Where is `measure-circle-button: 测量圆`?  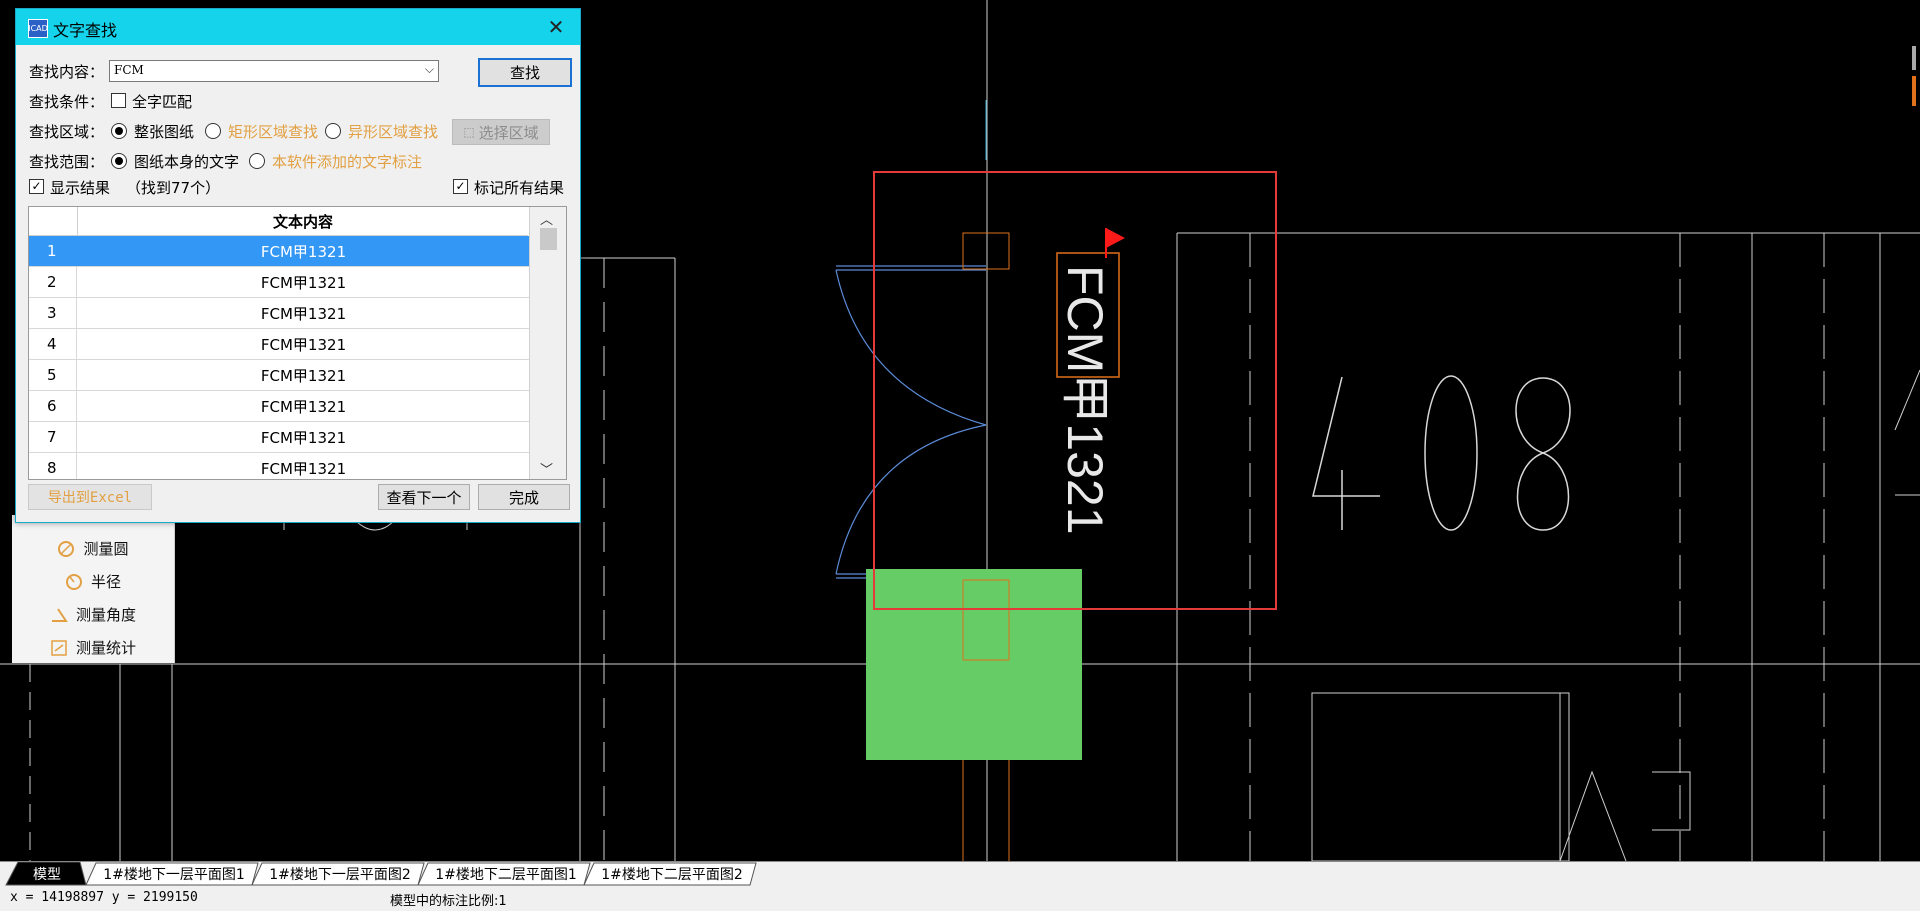
measure-circle-button: 测量圆 is located at coordinates (93, 548).